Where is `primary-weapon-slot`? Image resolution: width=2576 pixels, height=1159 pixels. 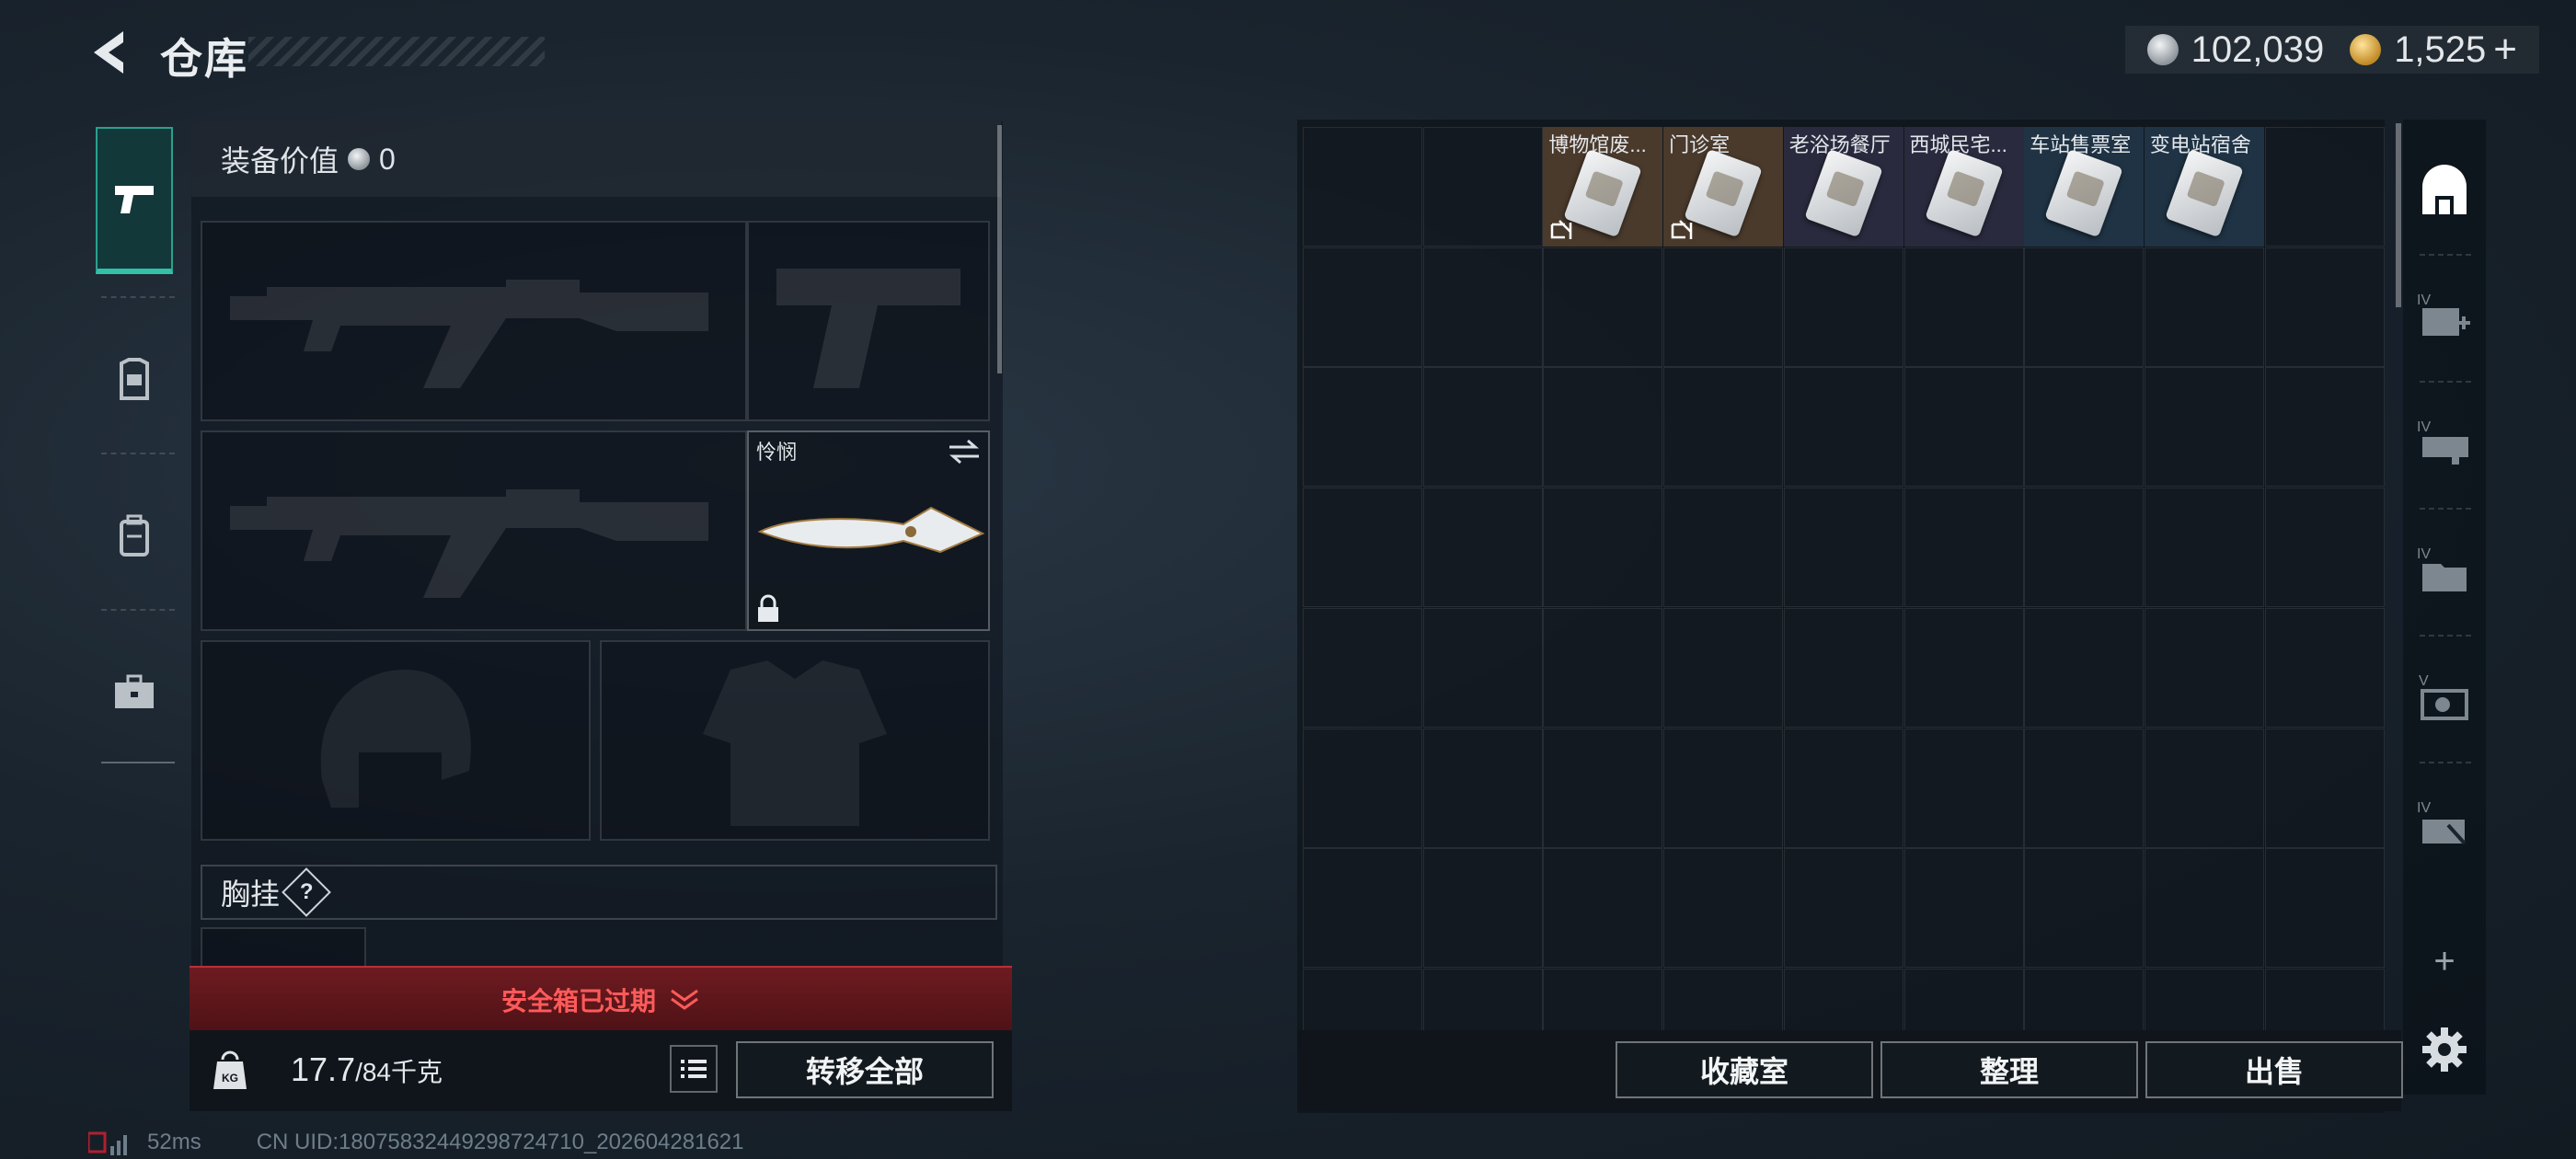
primary-weapon-slot is located at coordinates (474, 321).